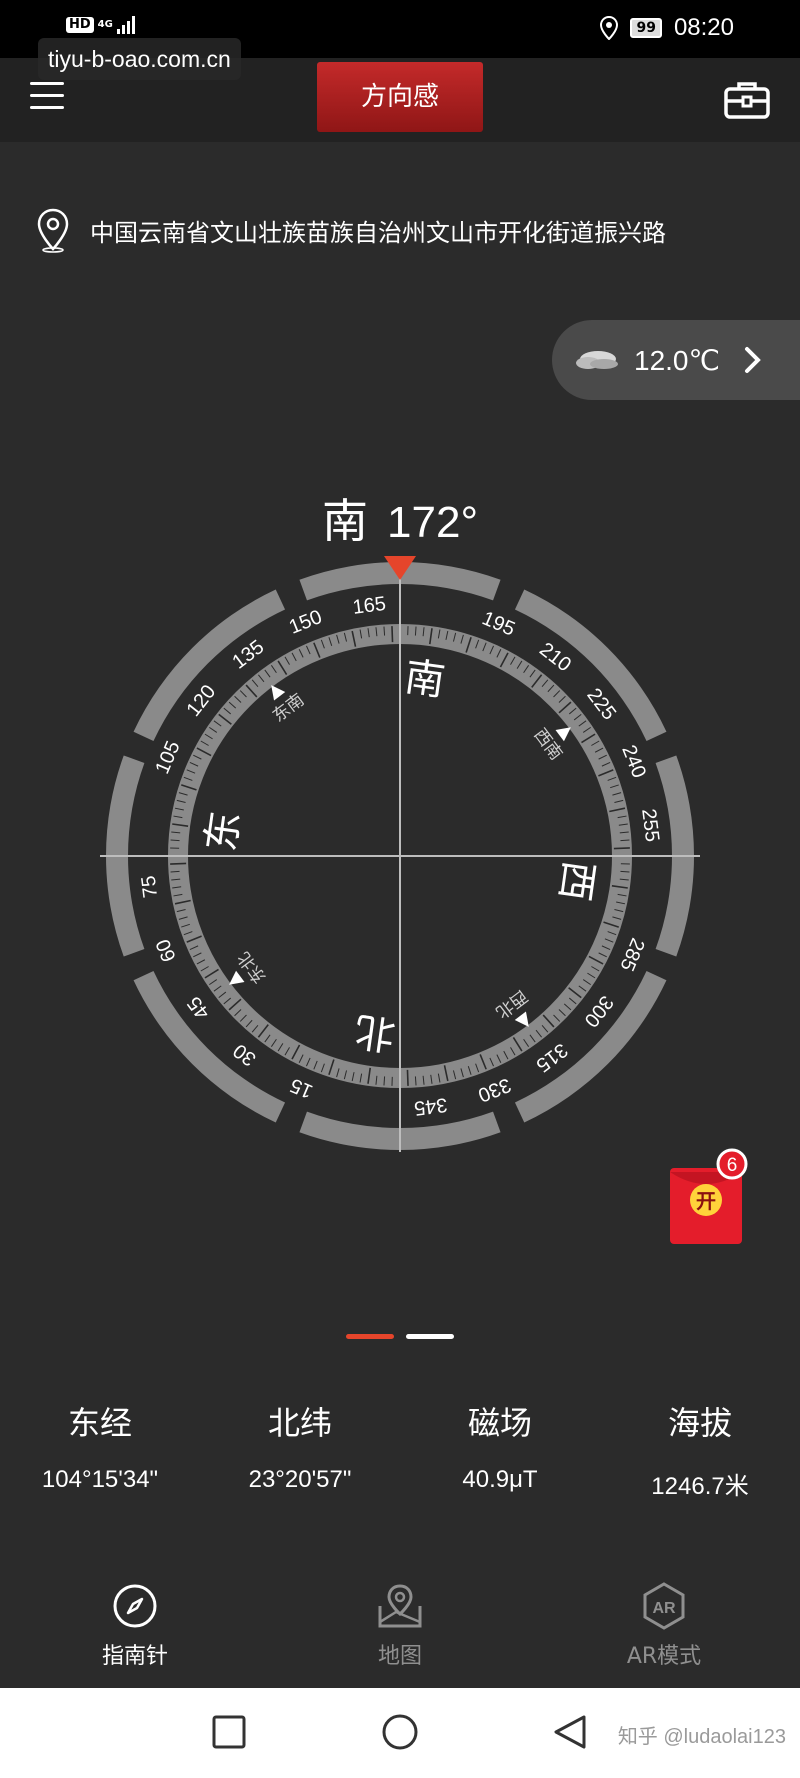 The image size is (800, 1778). I want to click on temperature: 12.0℃, so click(677, 360).